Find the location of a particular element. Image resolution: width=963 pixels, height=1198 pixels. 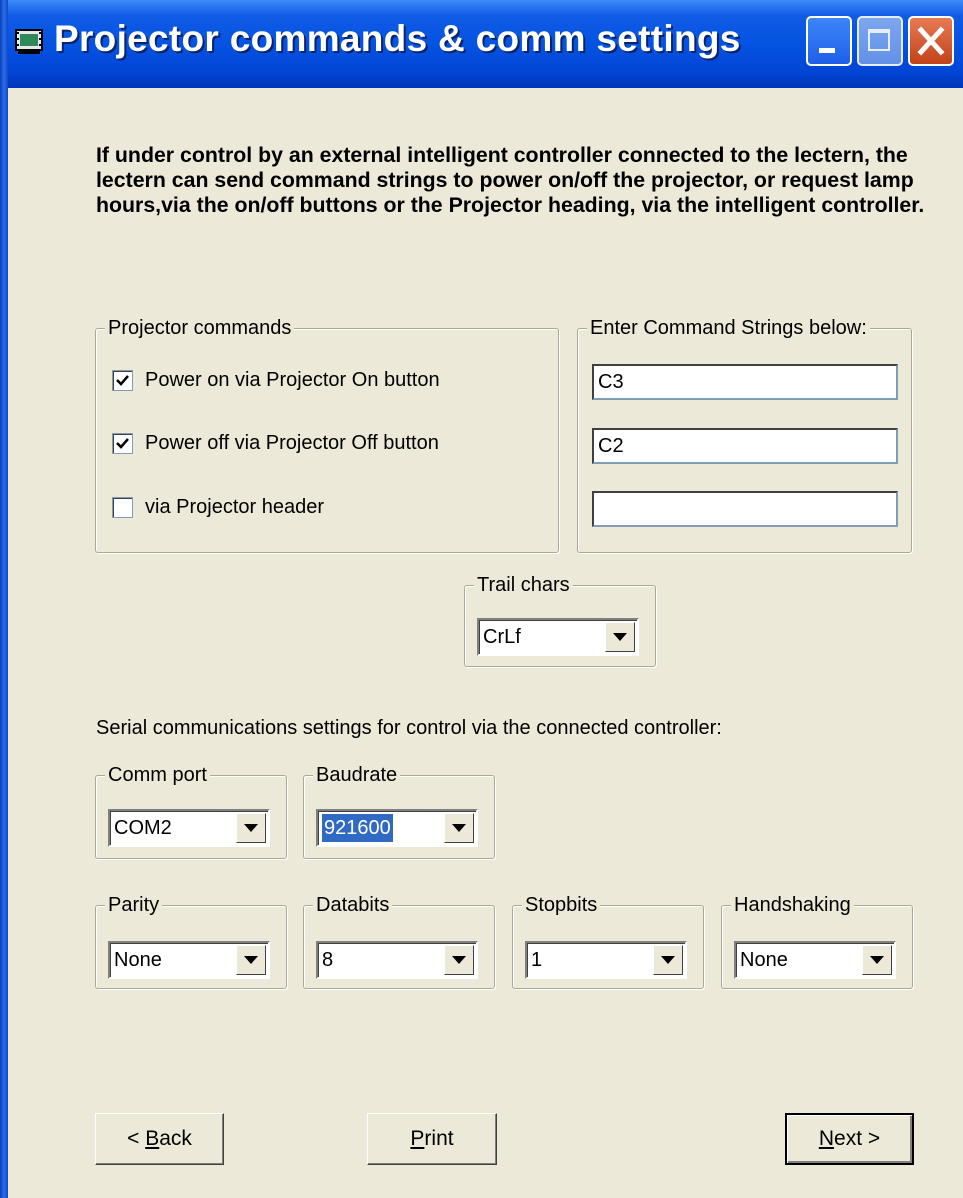

window-frame is located at coordinates (4, 599).